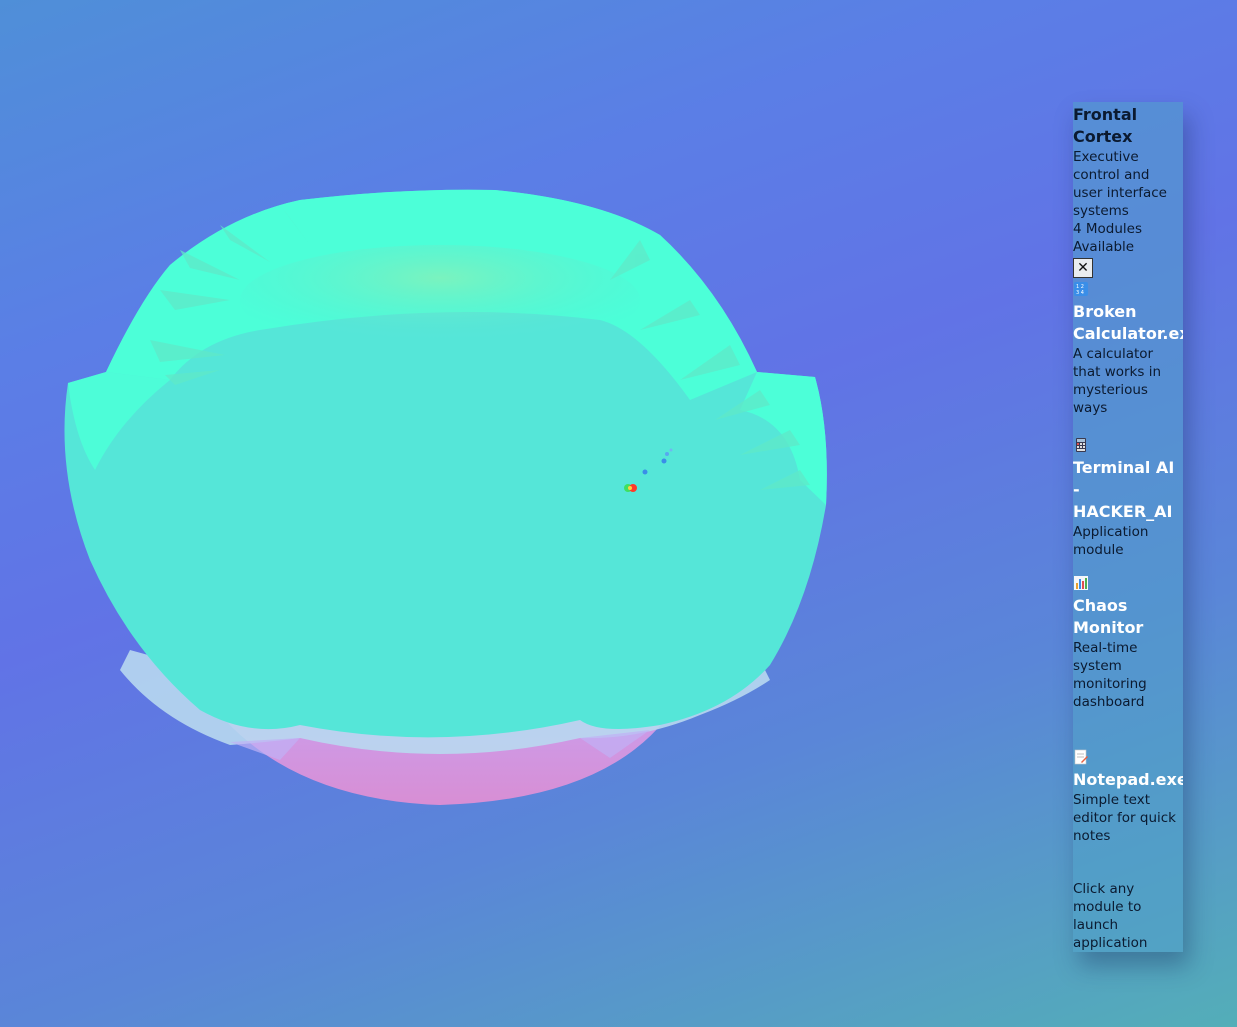  Describe the element at coordinates (1111, 541) in the screenshot. I see `module-description: Application module` at that location.